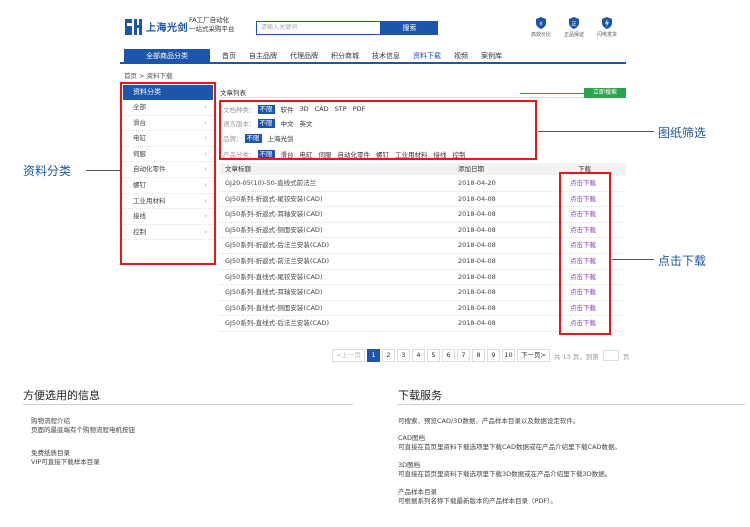 Image resolution: width=750 pixels, height=527 pixels. Describe the element at coordinates (263, 56) in the screenshot. I see `nav-own-brand: 自主品牌` at that location.